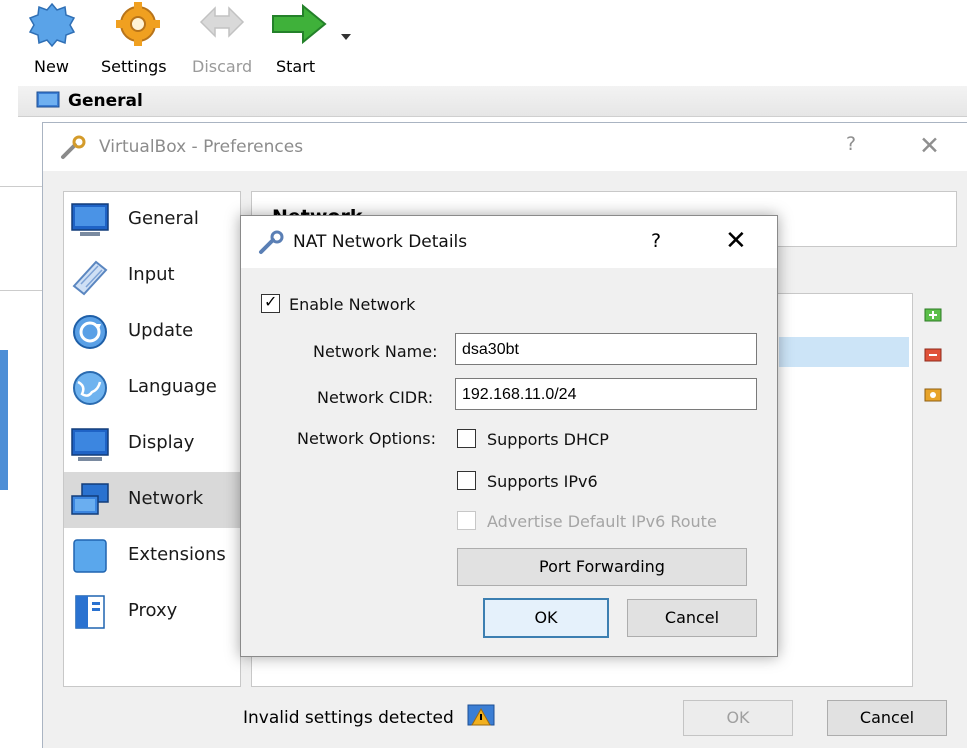 The height and width of the screenshot is (748, 967). What do you see at coordinates (90, 556) in the screenshot?
I see `extensions-icon` at bounding box center [90, 556].